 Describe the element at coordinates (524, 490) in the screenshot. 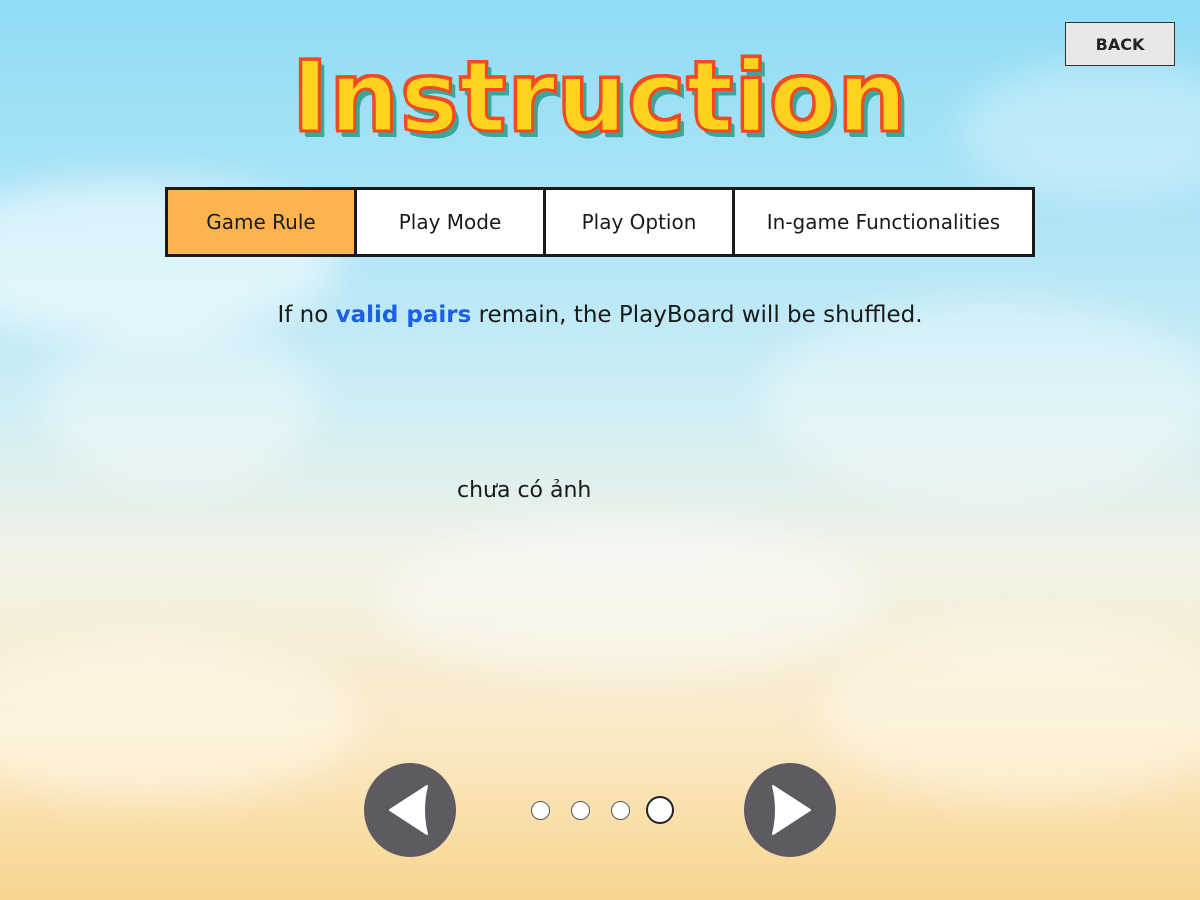

I see `image-placeholder: chưa có ảnh` at that location.